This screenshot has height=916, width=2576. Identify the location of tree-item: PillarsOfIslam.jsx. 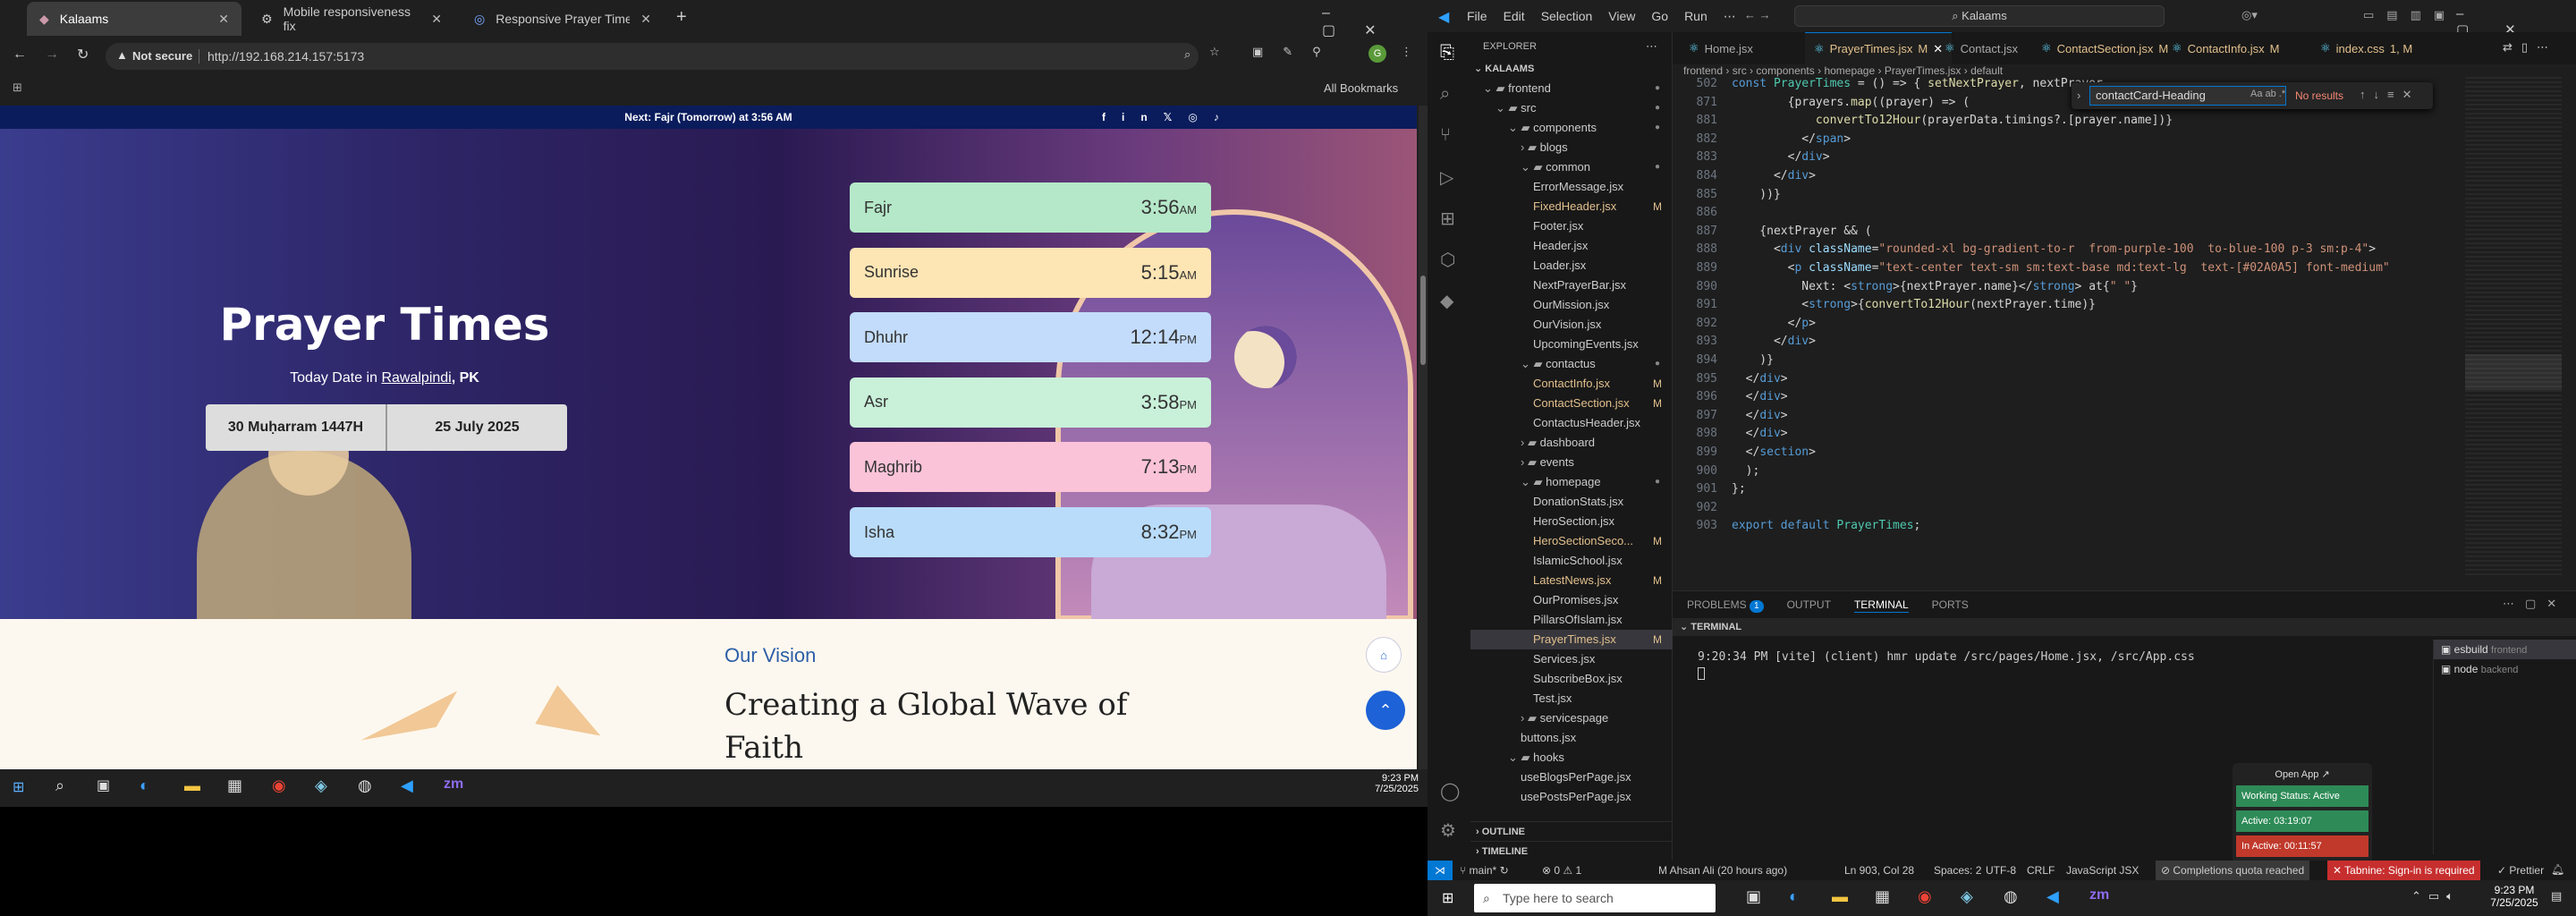
(1571, 620).